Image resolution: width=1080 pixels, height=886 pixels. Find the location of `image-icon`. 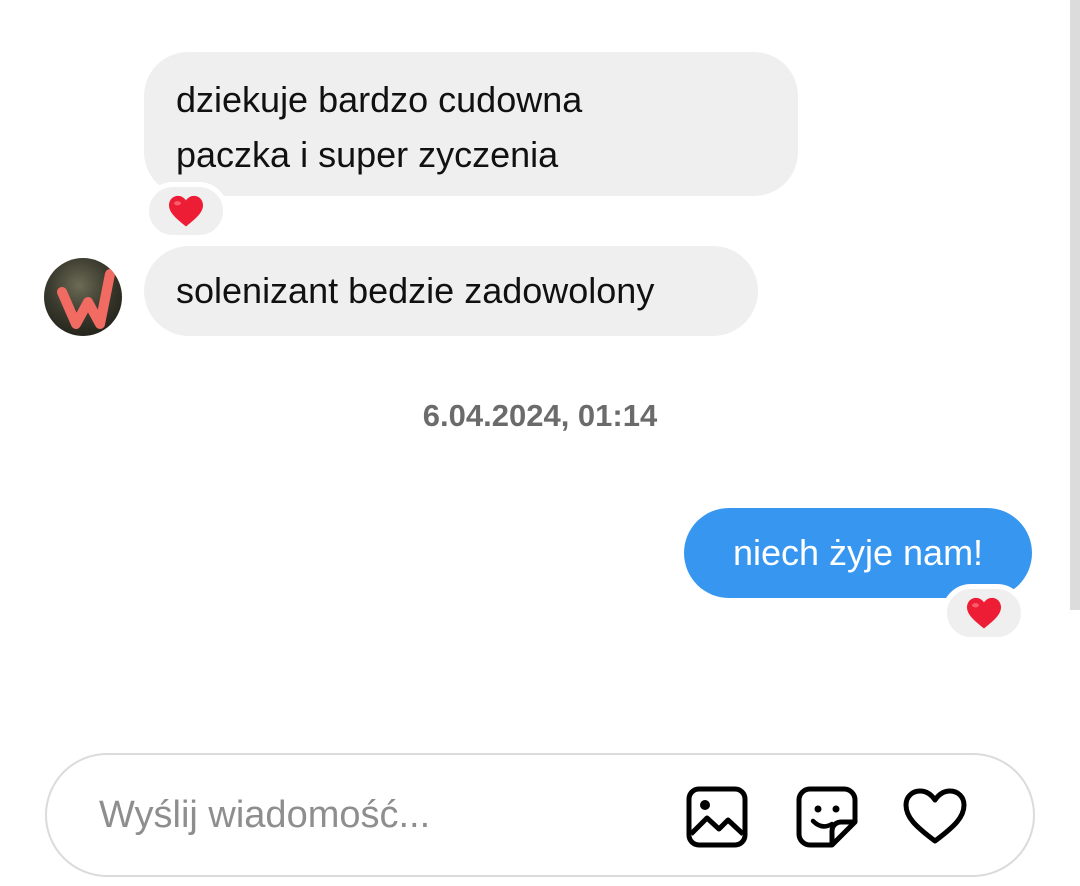

image-icon is located at coordinates (717, 817).